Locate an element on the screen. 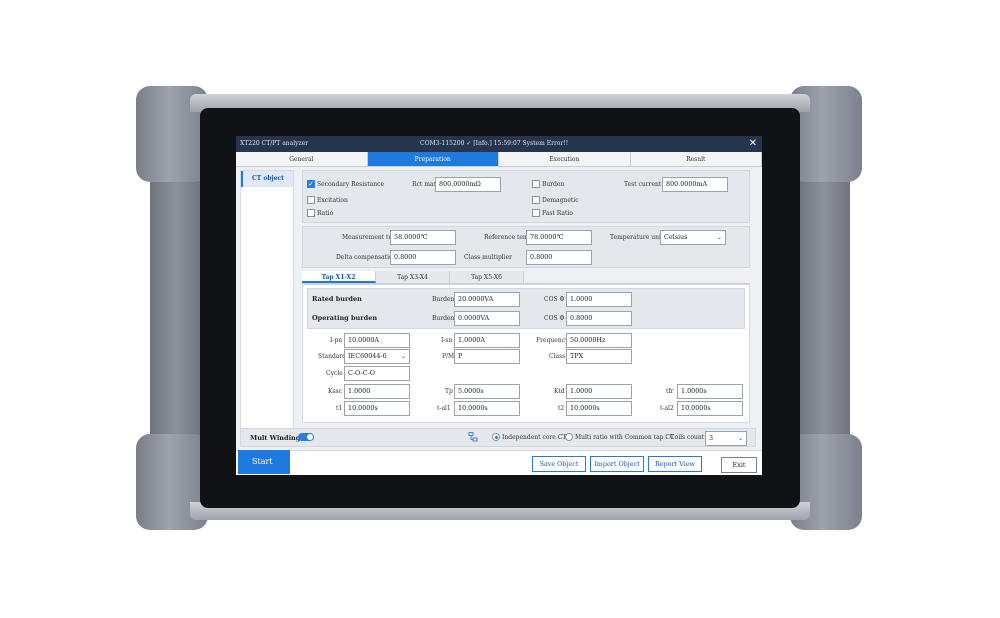 Image resolution: width=1000 pixels, height=618 pixels. tab-tap-x1-x2: Tap X1-X2 is located at coordinates (339, 277).